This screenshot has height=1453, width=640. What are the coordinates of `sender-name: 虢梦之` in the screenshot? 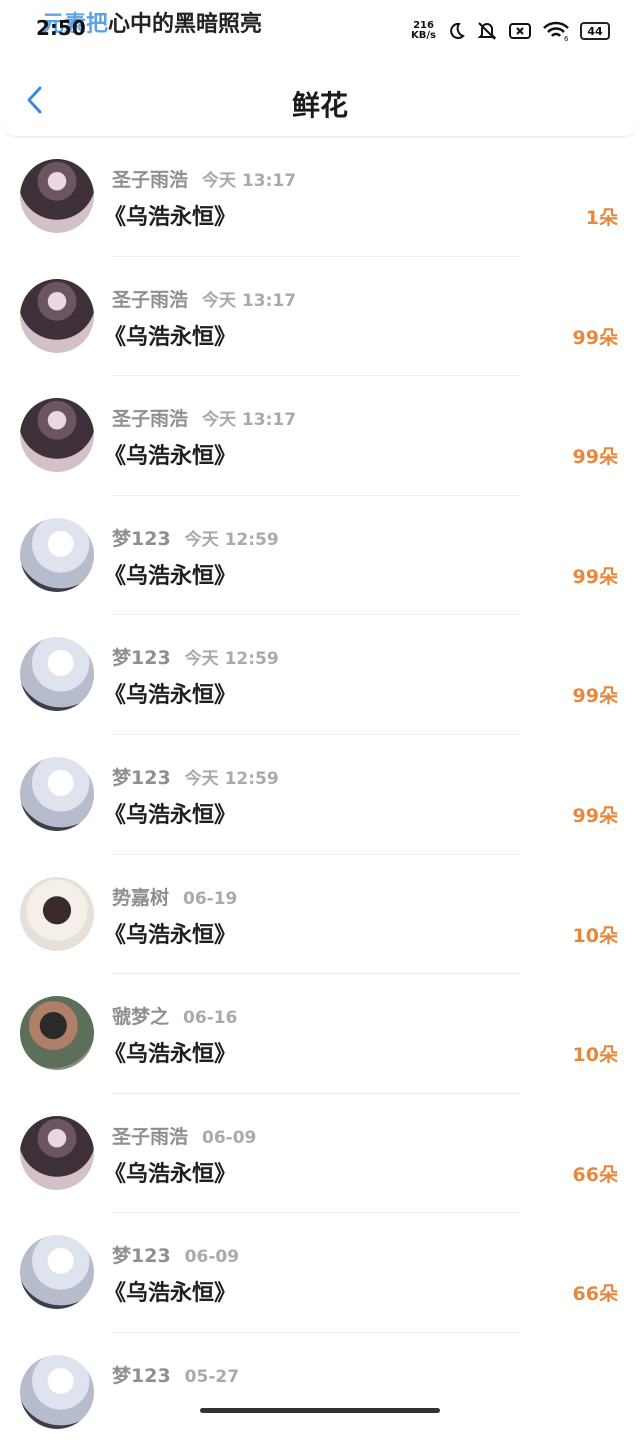 It's located at (141, 1017).